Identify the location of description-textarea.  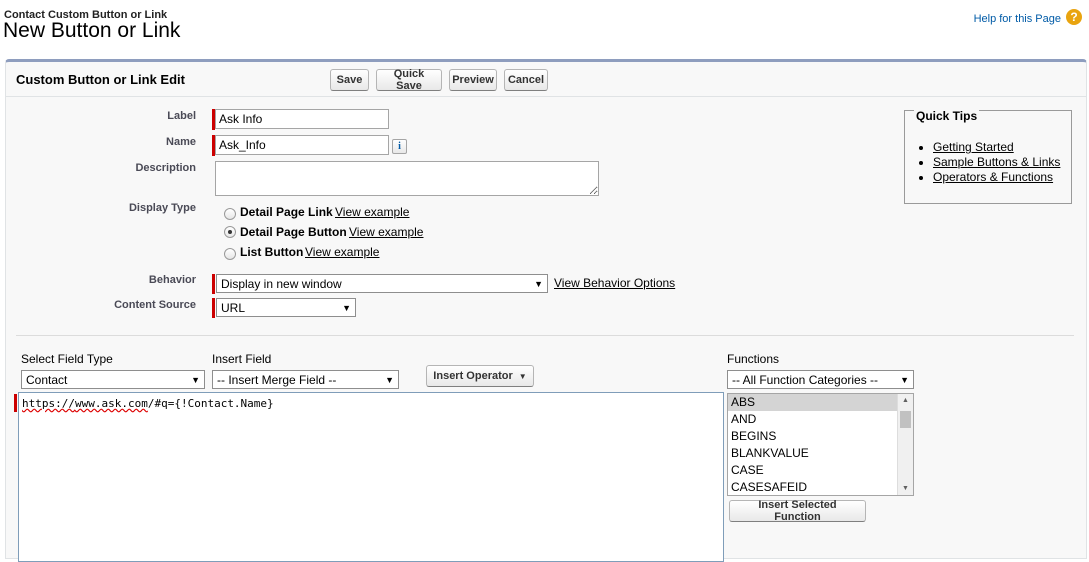
(407, 178).